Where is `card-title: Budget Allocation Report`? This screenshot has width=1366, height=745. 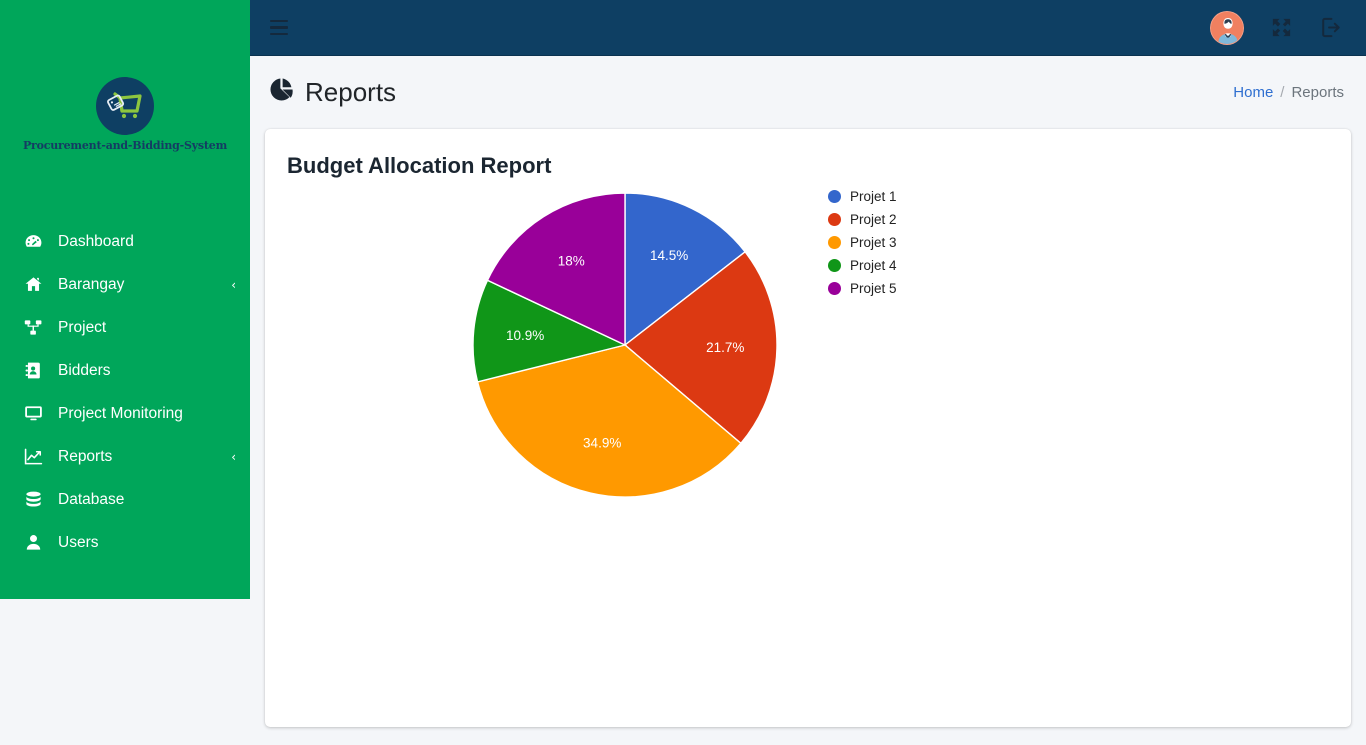
card-title: Budget Allocation Report is located at coordinates (419, 165).